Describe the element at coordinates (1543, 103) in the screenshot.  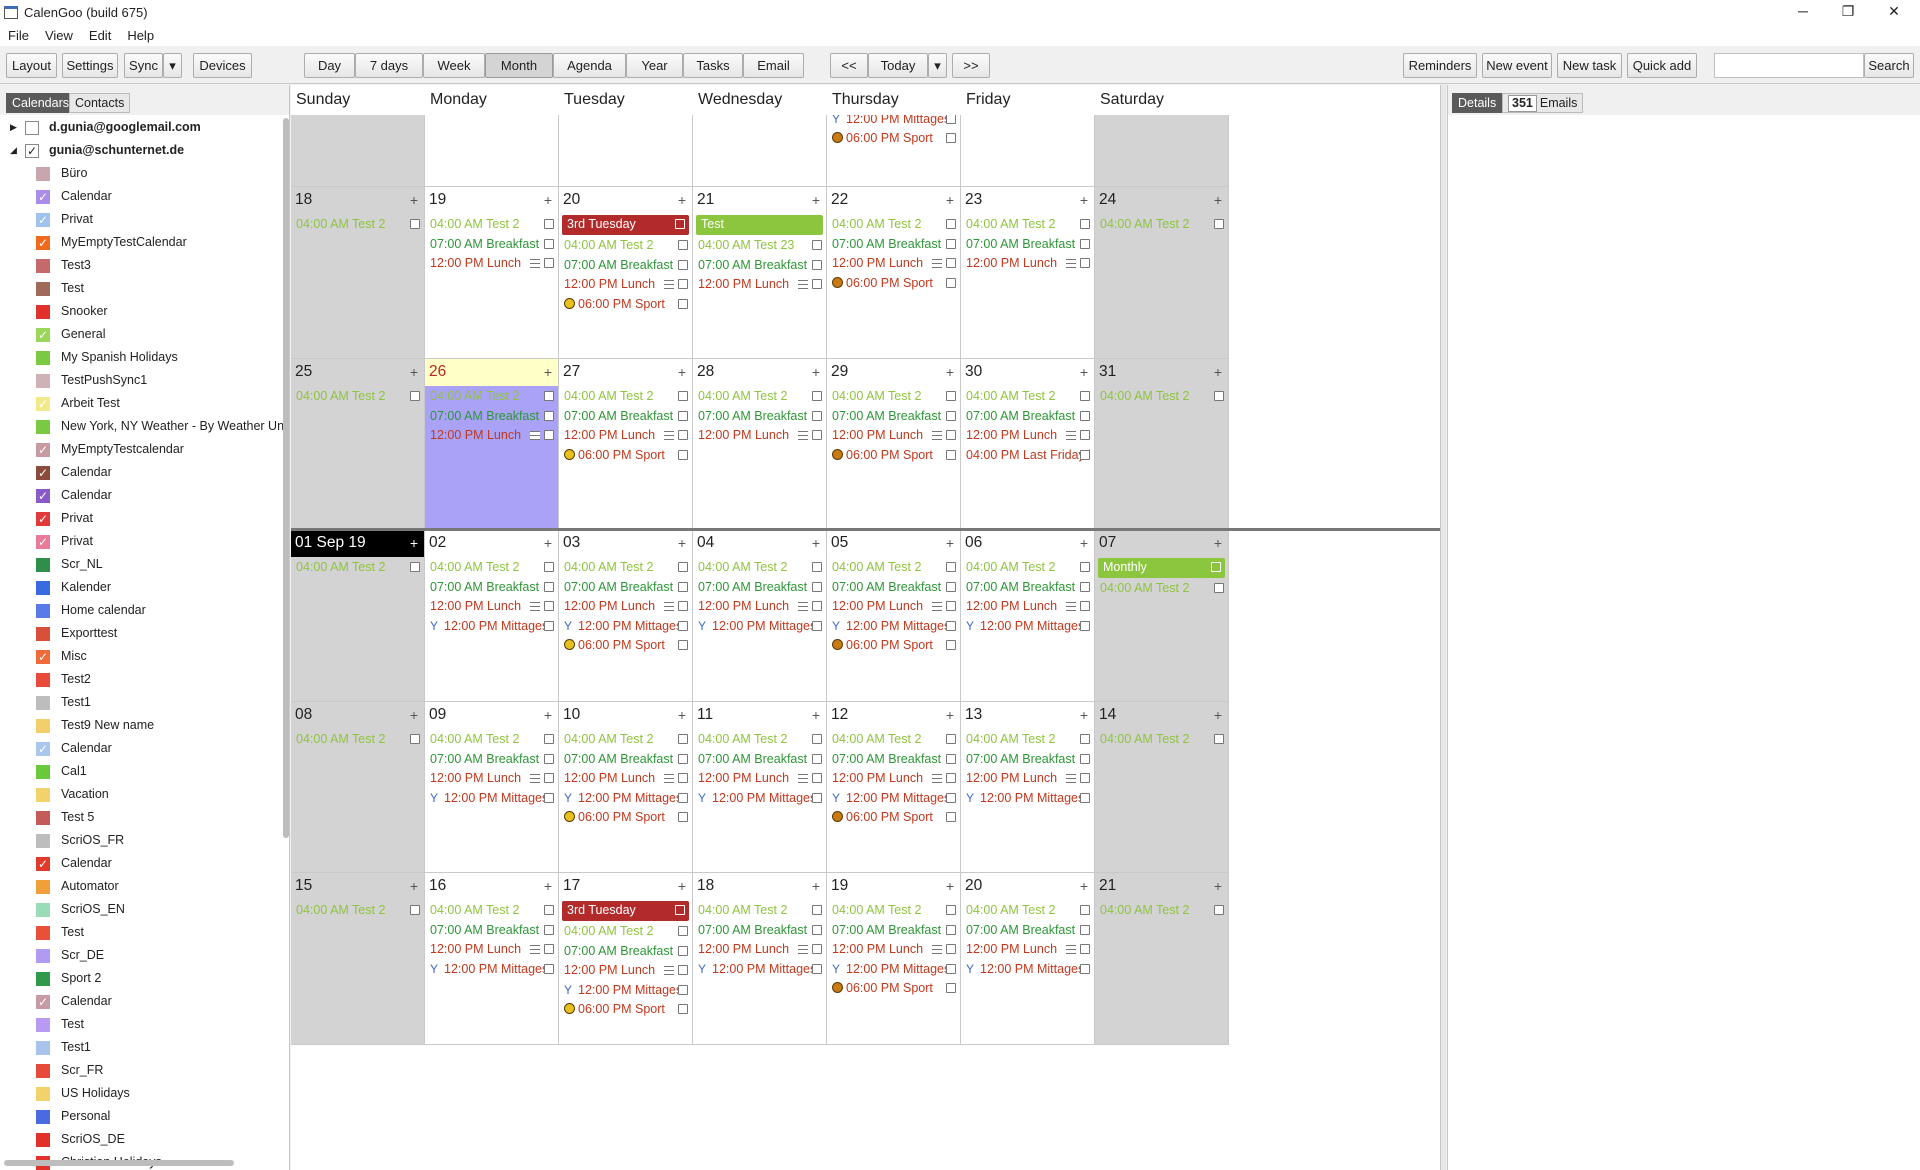
I see `tab-emails: 351 Emails` at that location.